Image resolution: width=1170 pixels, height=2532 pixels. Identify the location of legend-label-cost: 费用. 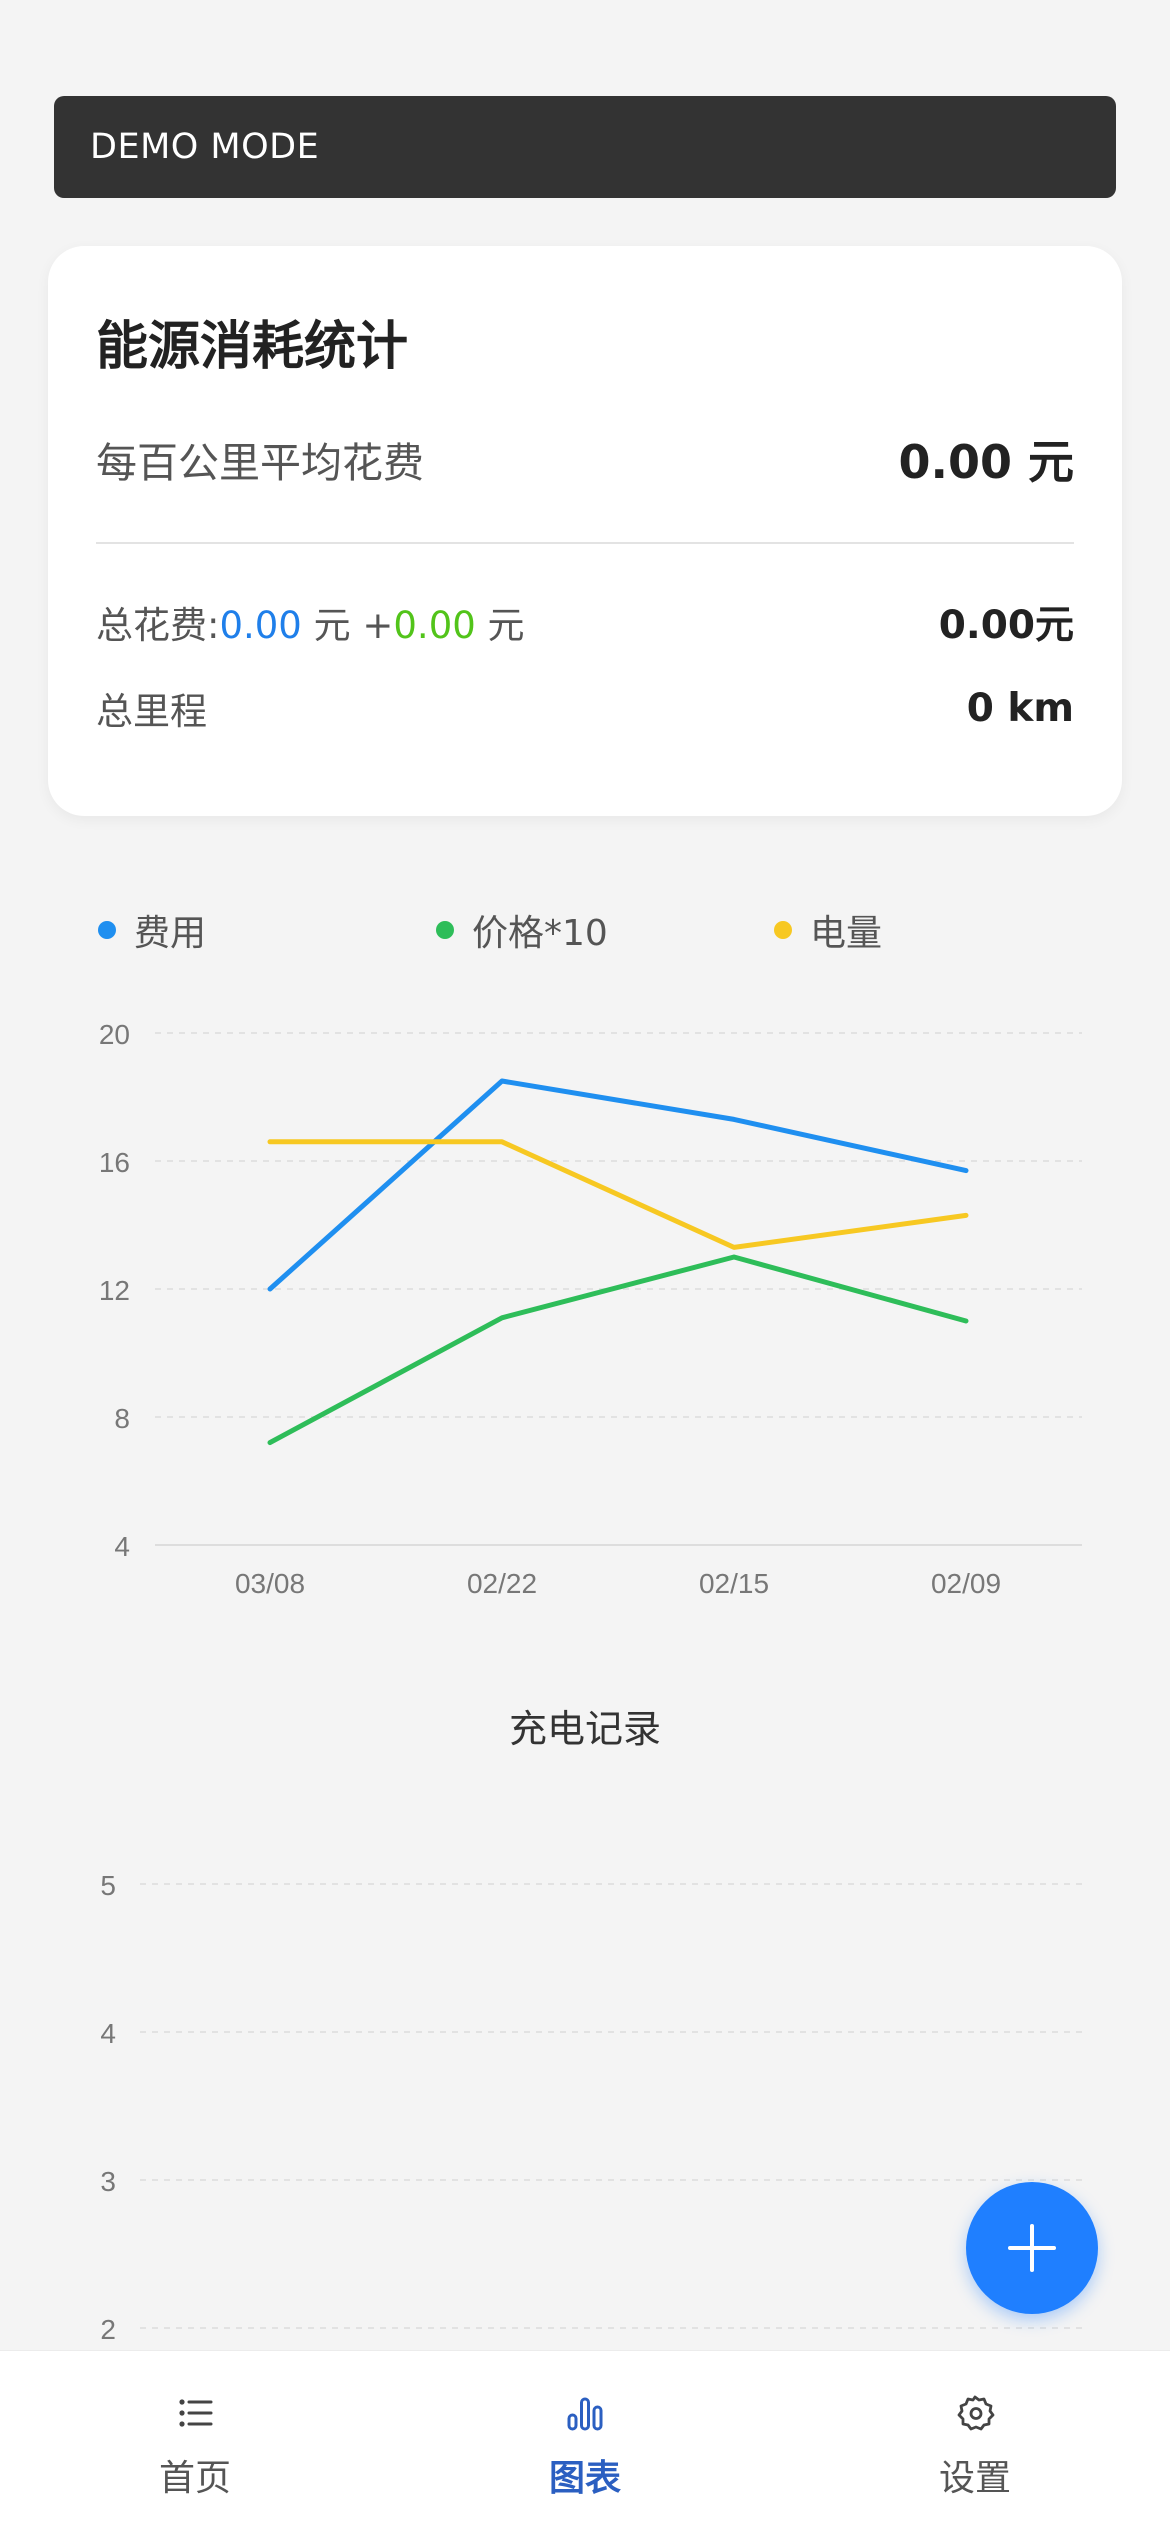
(170, 933).